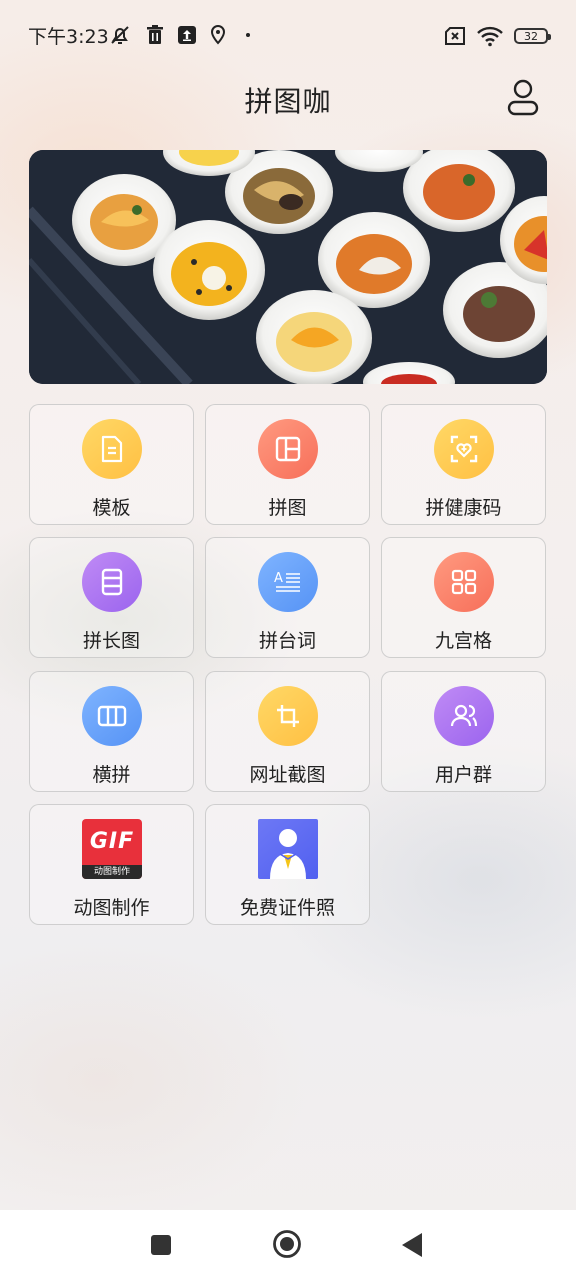 Image resolution: width=576 pixels, height=1280 pixels. I want to click on battery-icon: 32, so click(532, 36).